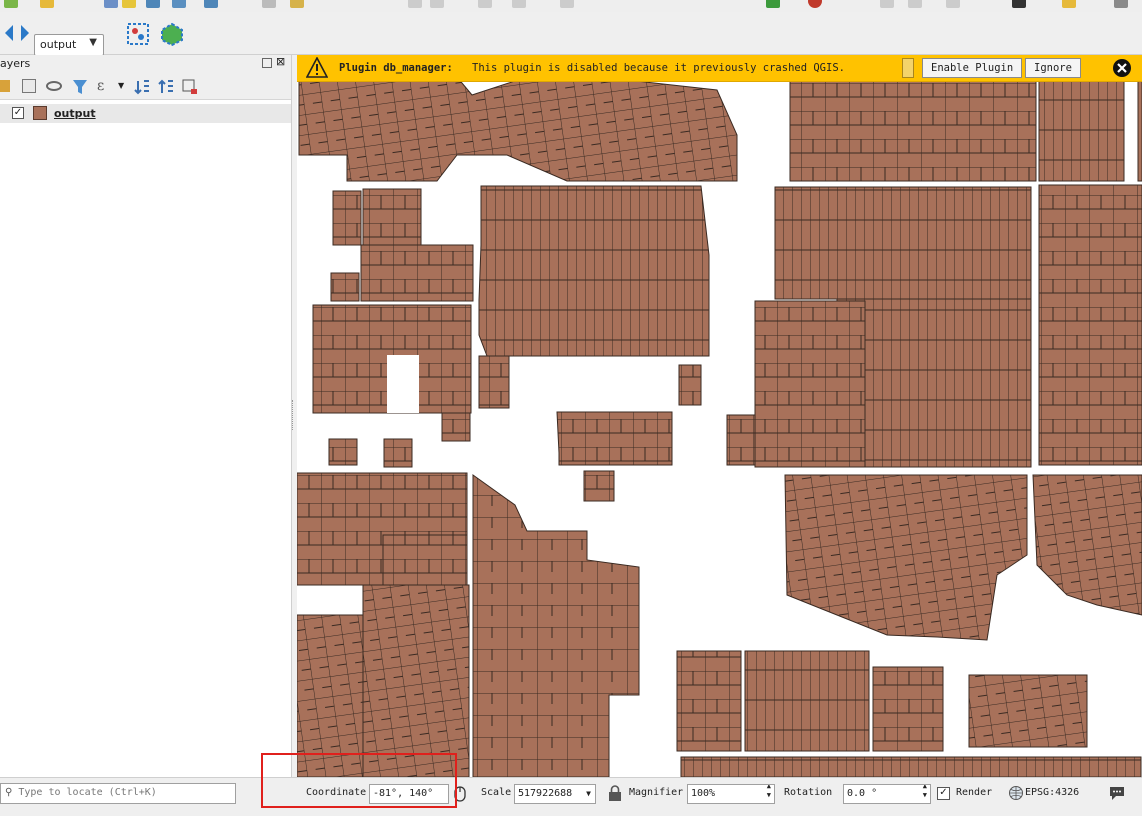  What do you see at coordinates (1121, 4) in the screenshot?
I see `tool4-icon` at bounding box center [1121, 4].